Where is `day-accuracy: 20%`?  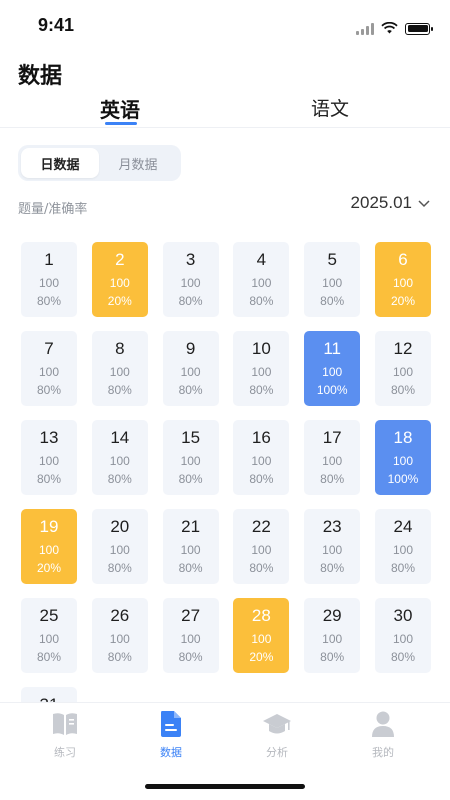 day-accuracy: 20% is located at coordinates (261, 657).